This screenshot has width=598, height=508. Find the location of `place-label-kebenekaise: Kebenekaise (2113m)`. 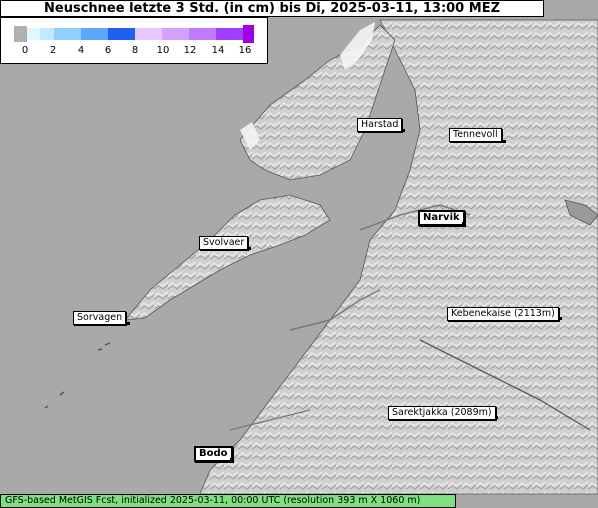

place-label-kebenekaise: Kebenekaise (2113m) is located at coordinates (503, 314).